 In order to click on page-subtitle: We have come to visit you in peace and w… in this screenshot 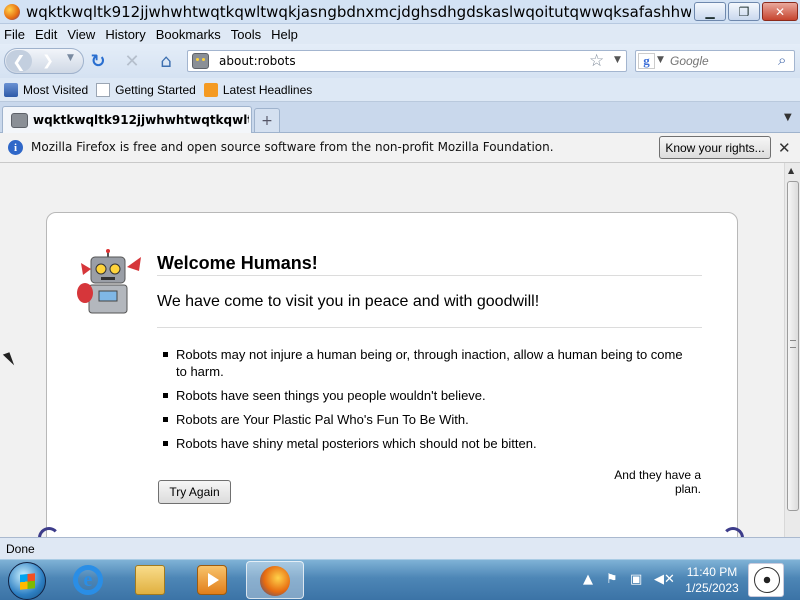, I will do `click(348, 301)`.